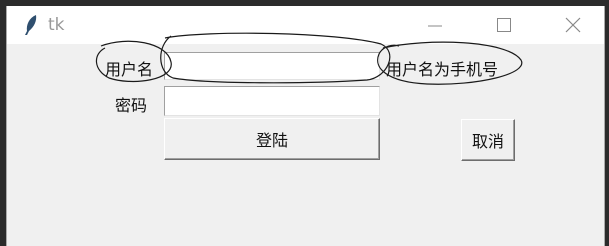 The image size is (609, 246). I want to click on login-button: 登陆, so click(272, 139).